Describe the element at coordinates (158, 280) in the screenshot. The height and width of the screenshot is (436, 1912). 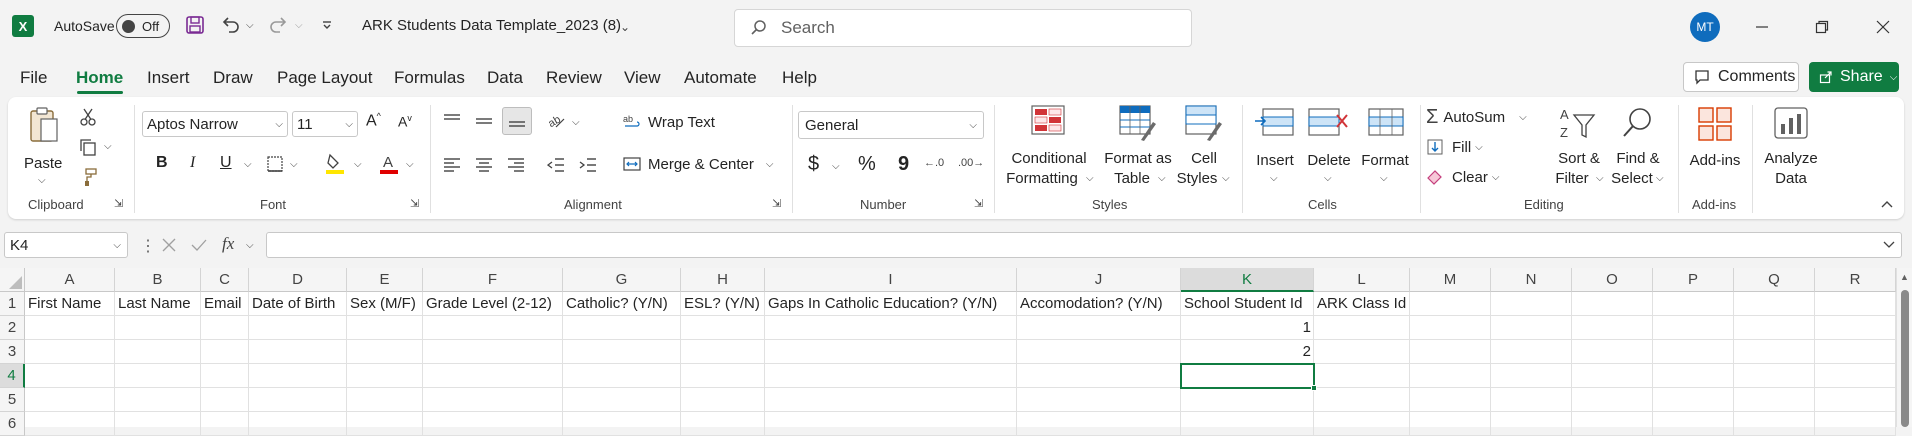
I see `column-header-b: B` at that location.